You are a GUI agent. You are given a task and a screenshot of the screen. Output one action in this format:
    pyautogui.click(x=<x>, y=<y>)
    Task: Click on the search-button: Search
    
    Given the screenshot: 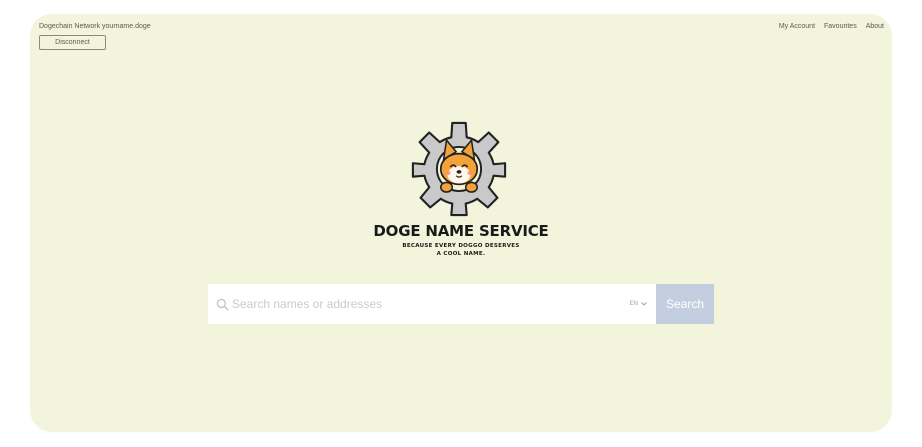 What is the action you would take?
    pyautogui.click(x=685, y=304)
    